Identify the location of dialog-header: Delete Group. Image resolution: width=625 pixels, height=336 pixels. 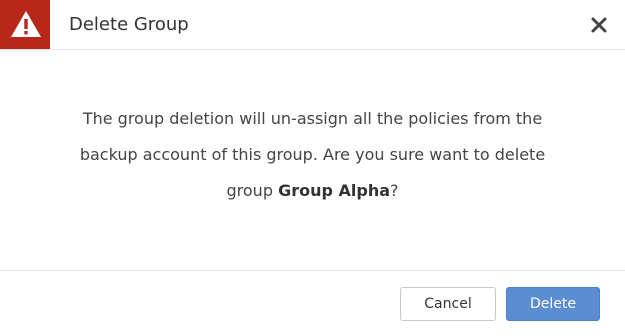
(312, 25).